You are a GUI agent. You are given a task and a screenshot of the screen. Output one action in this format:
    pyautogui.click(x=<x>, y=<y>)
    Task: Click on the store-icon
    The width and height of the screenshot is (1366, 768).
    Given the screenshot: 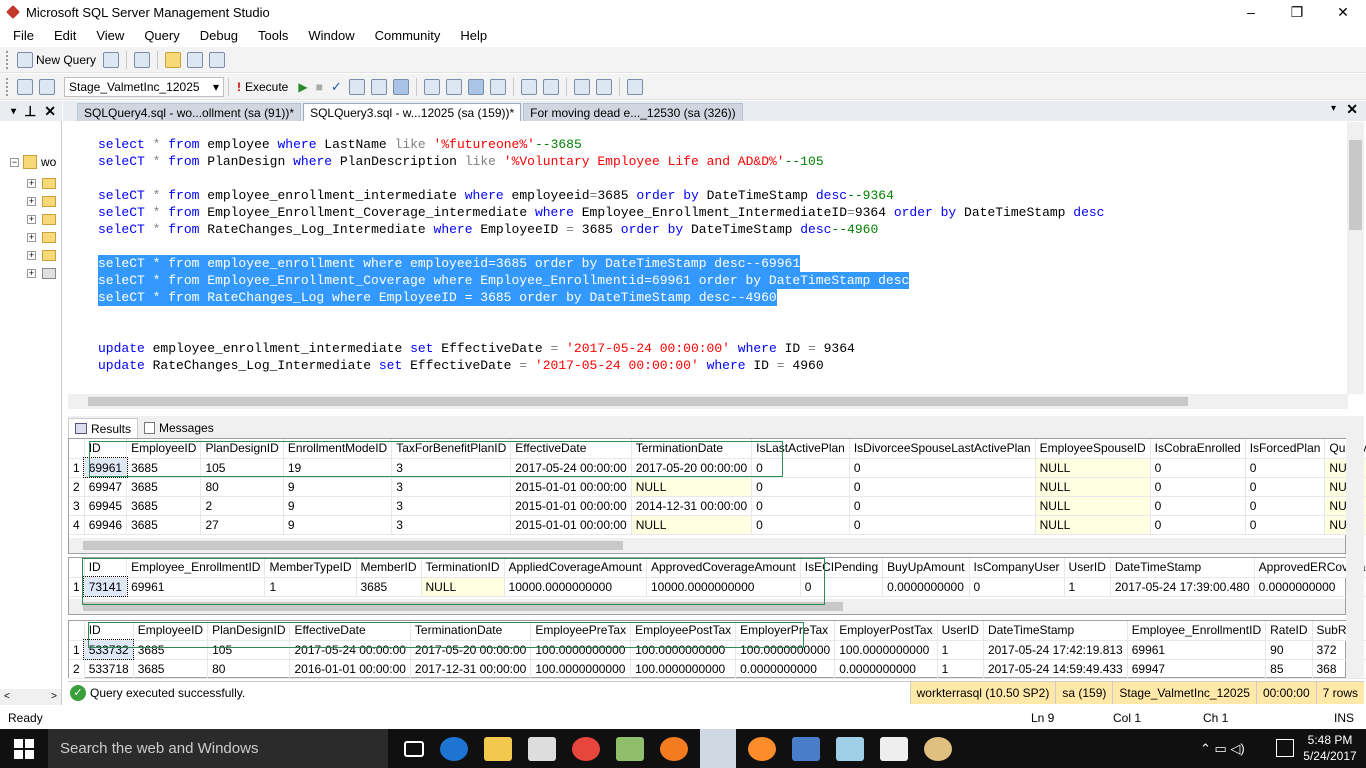 What is the action you would take?
    pyautogui.click(x=542, y=748)
    